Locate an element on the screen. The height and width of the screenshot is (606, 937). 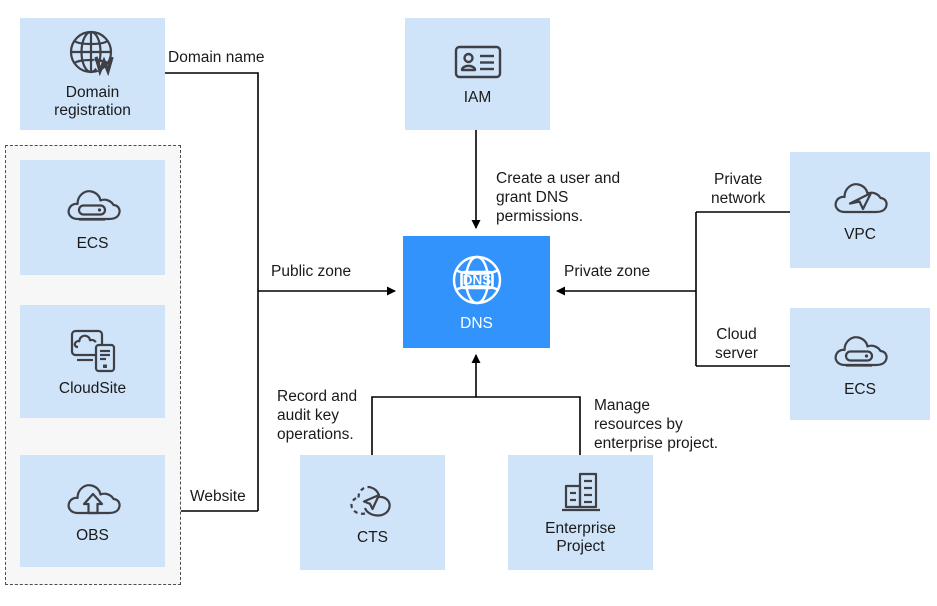
node-label: Enterprise Project is located at coordinates (580, 537).